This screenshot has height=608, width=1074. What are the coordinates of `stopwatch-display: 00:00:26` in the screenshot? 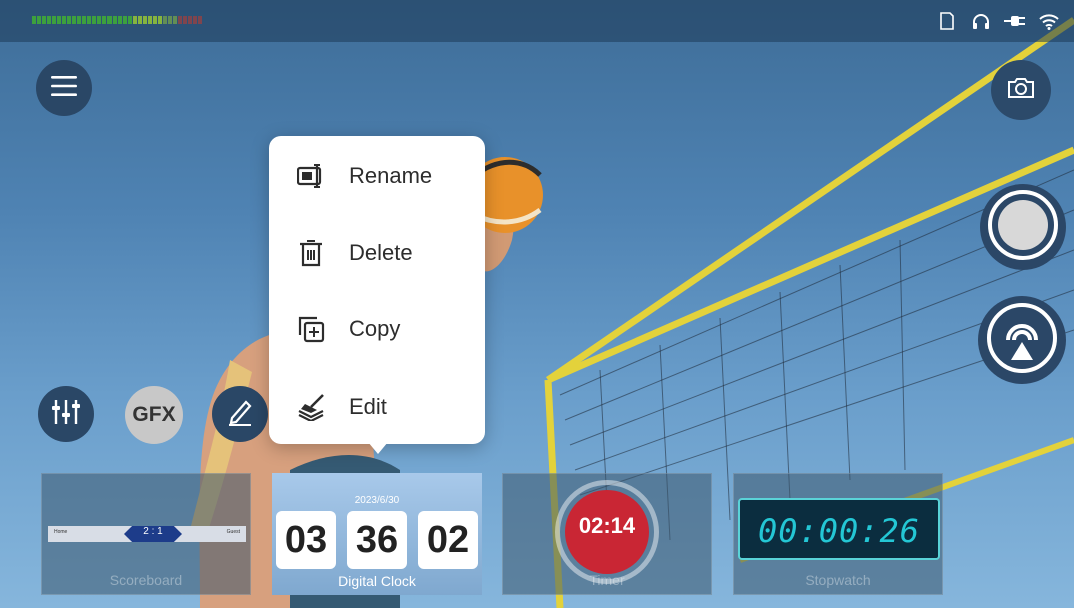 It's located at (839, 529).